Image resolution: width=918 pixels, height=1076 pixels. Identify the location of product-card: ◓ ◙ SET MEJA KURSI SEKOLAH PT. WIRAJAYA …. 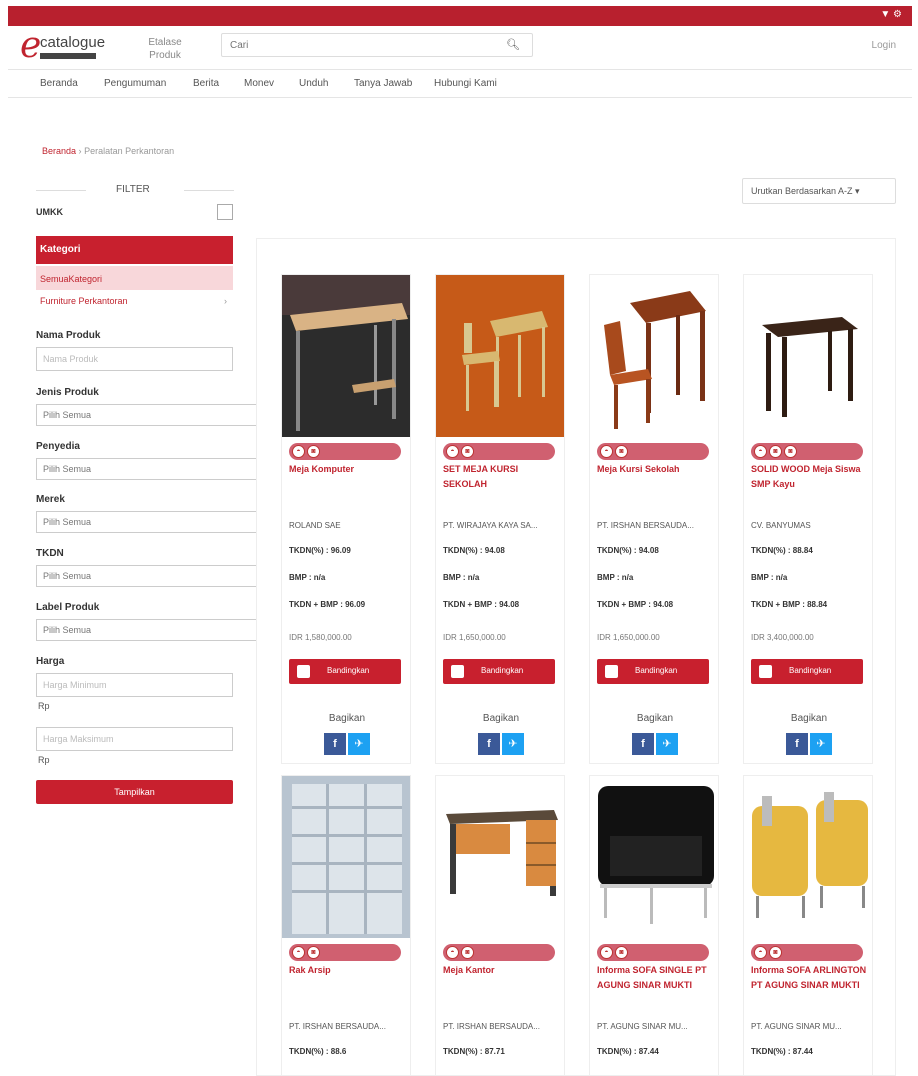
(500, 519).